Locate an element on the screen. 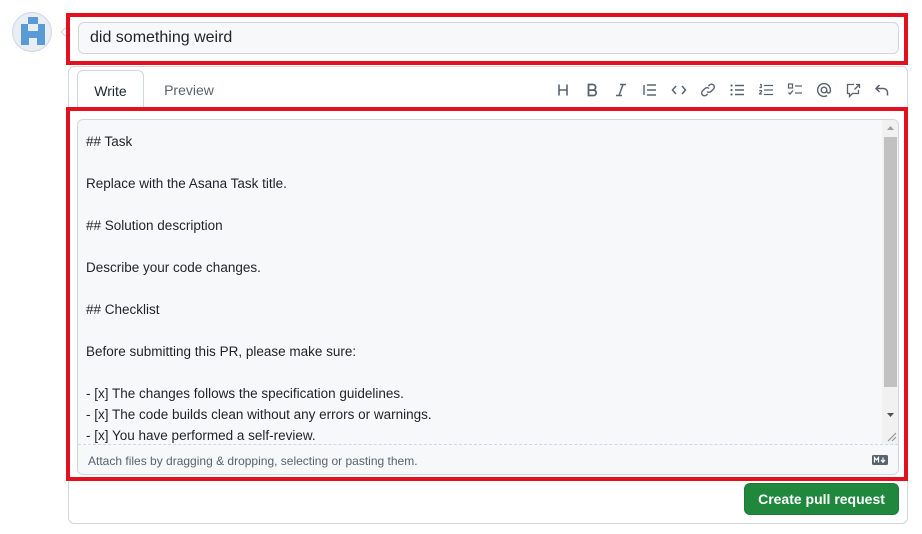 Image resolution: width=922 pixels, height=534 pixels. create-pull-request-button: Create pull request is located at coordinates (821, 499).